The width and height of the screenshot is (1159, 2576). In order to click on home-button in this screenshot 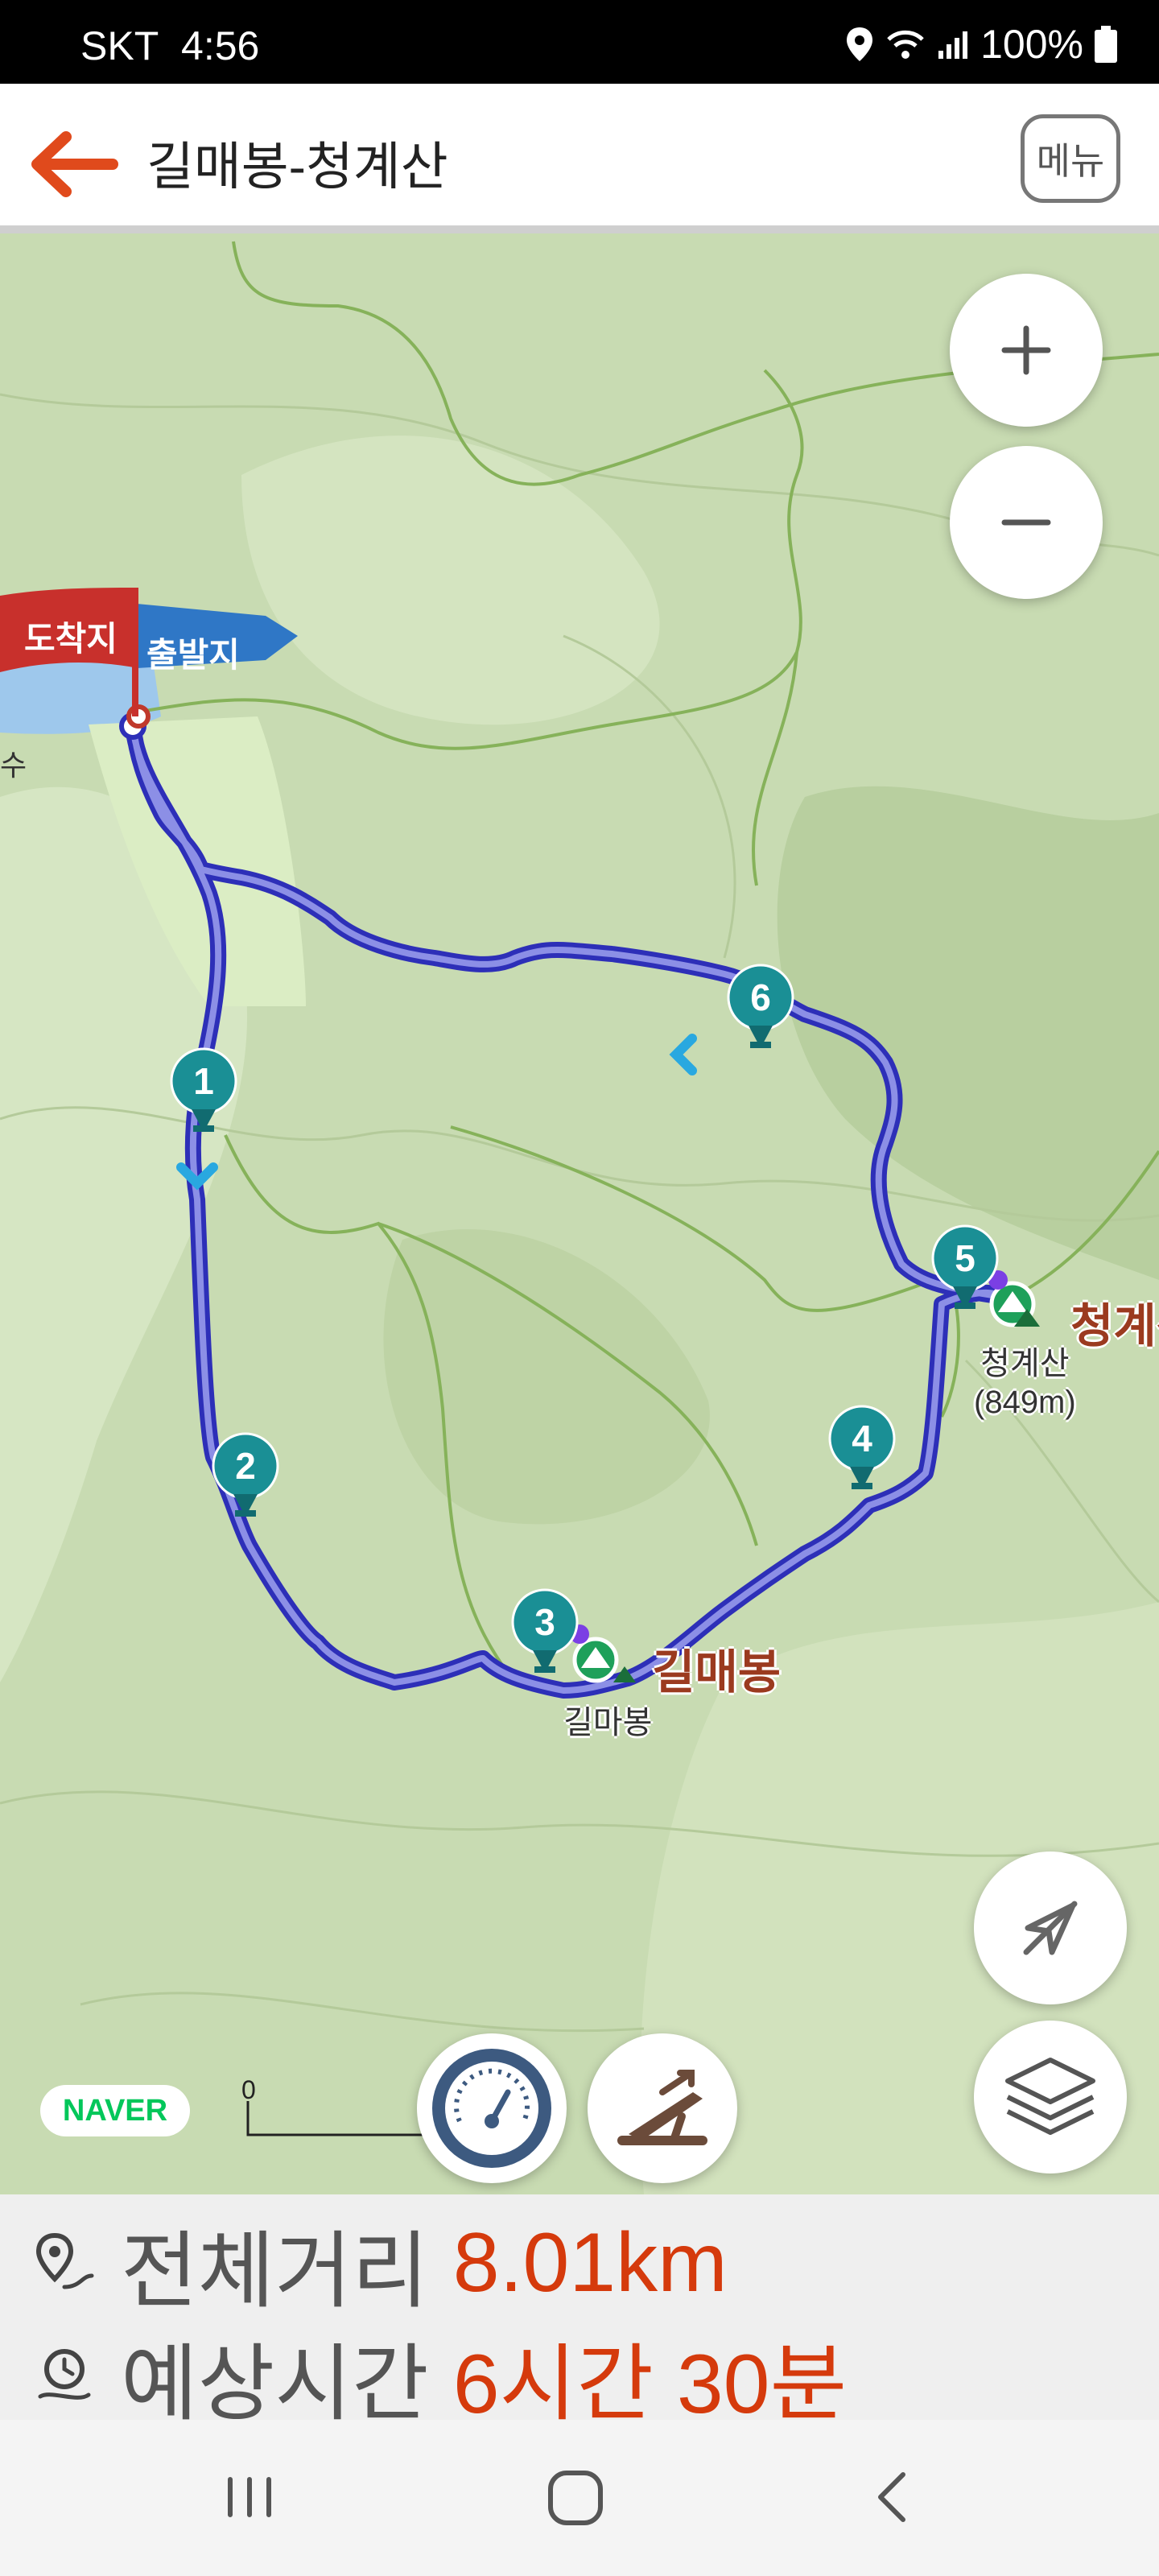, I will do `click(575, 2498)`.